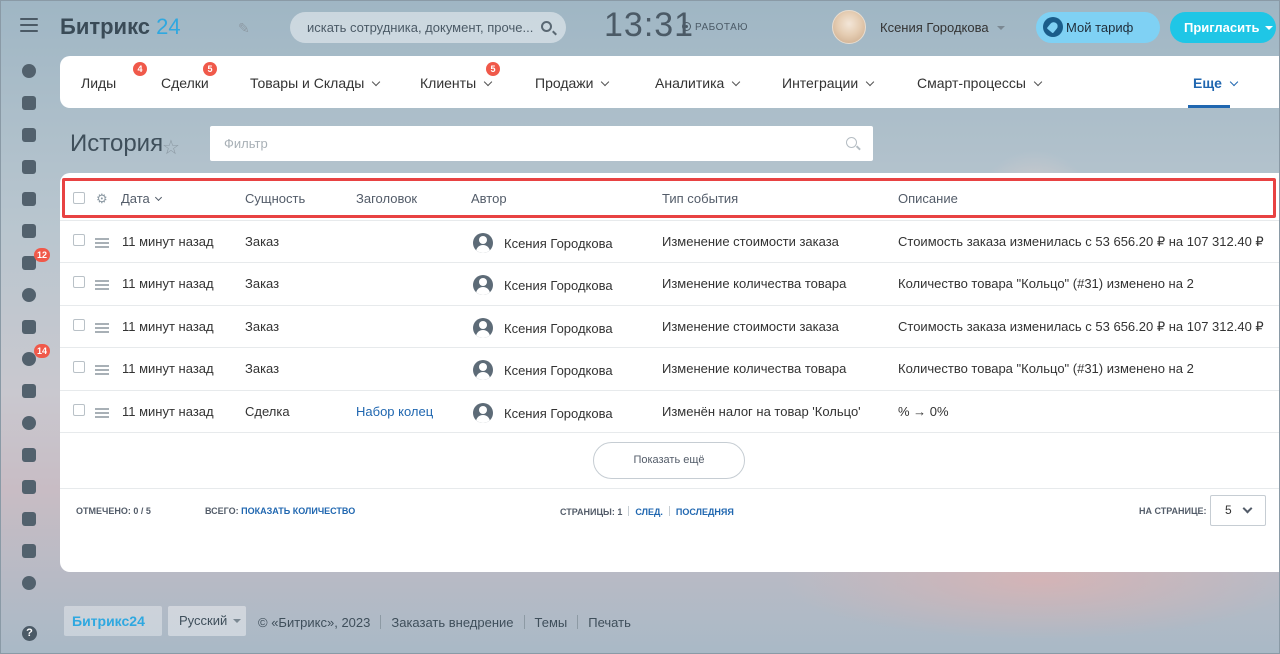 The image size is (1280, 654). Describe the element at coordinates (298, 511) in the screenshot. I see `show-count-link: ПОКАЗАТЬ КОЛИЧЕСТВО` at that location.